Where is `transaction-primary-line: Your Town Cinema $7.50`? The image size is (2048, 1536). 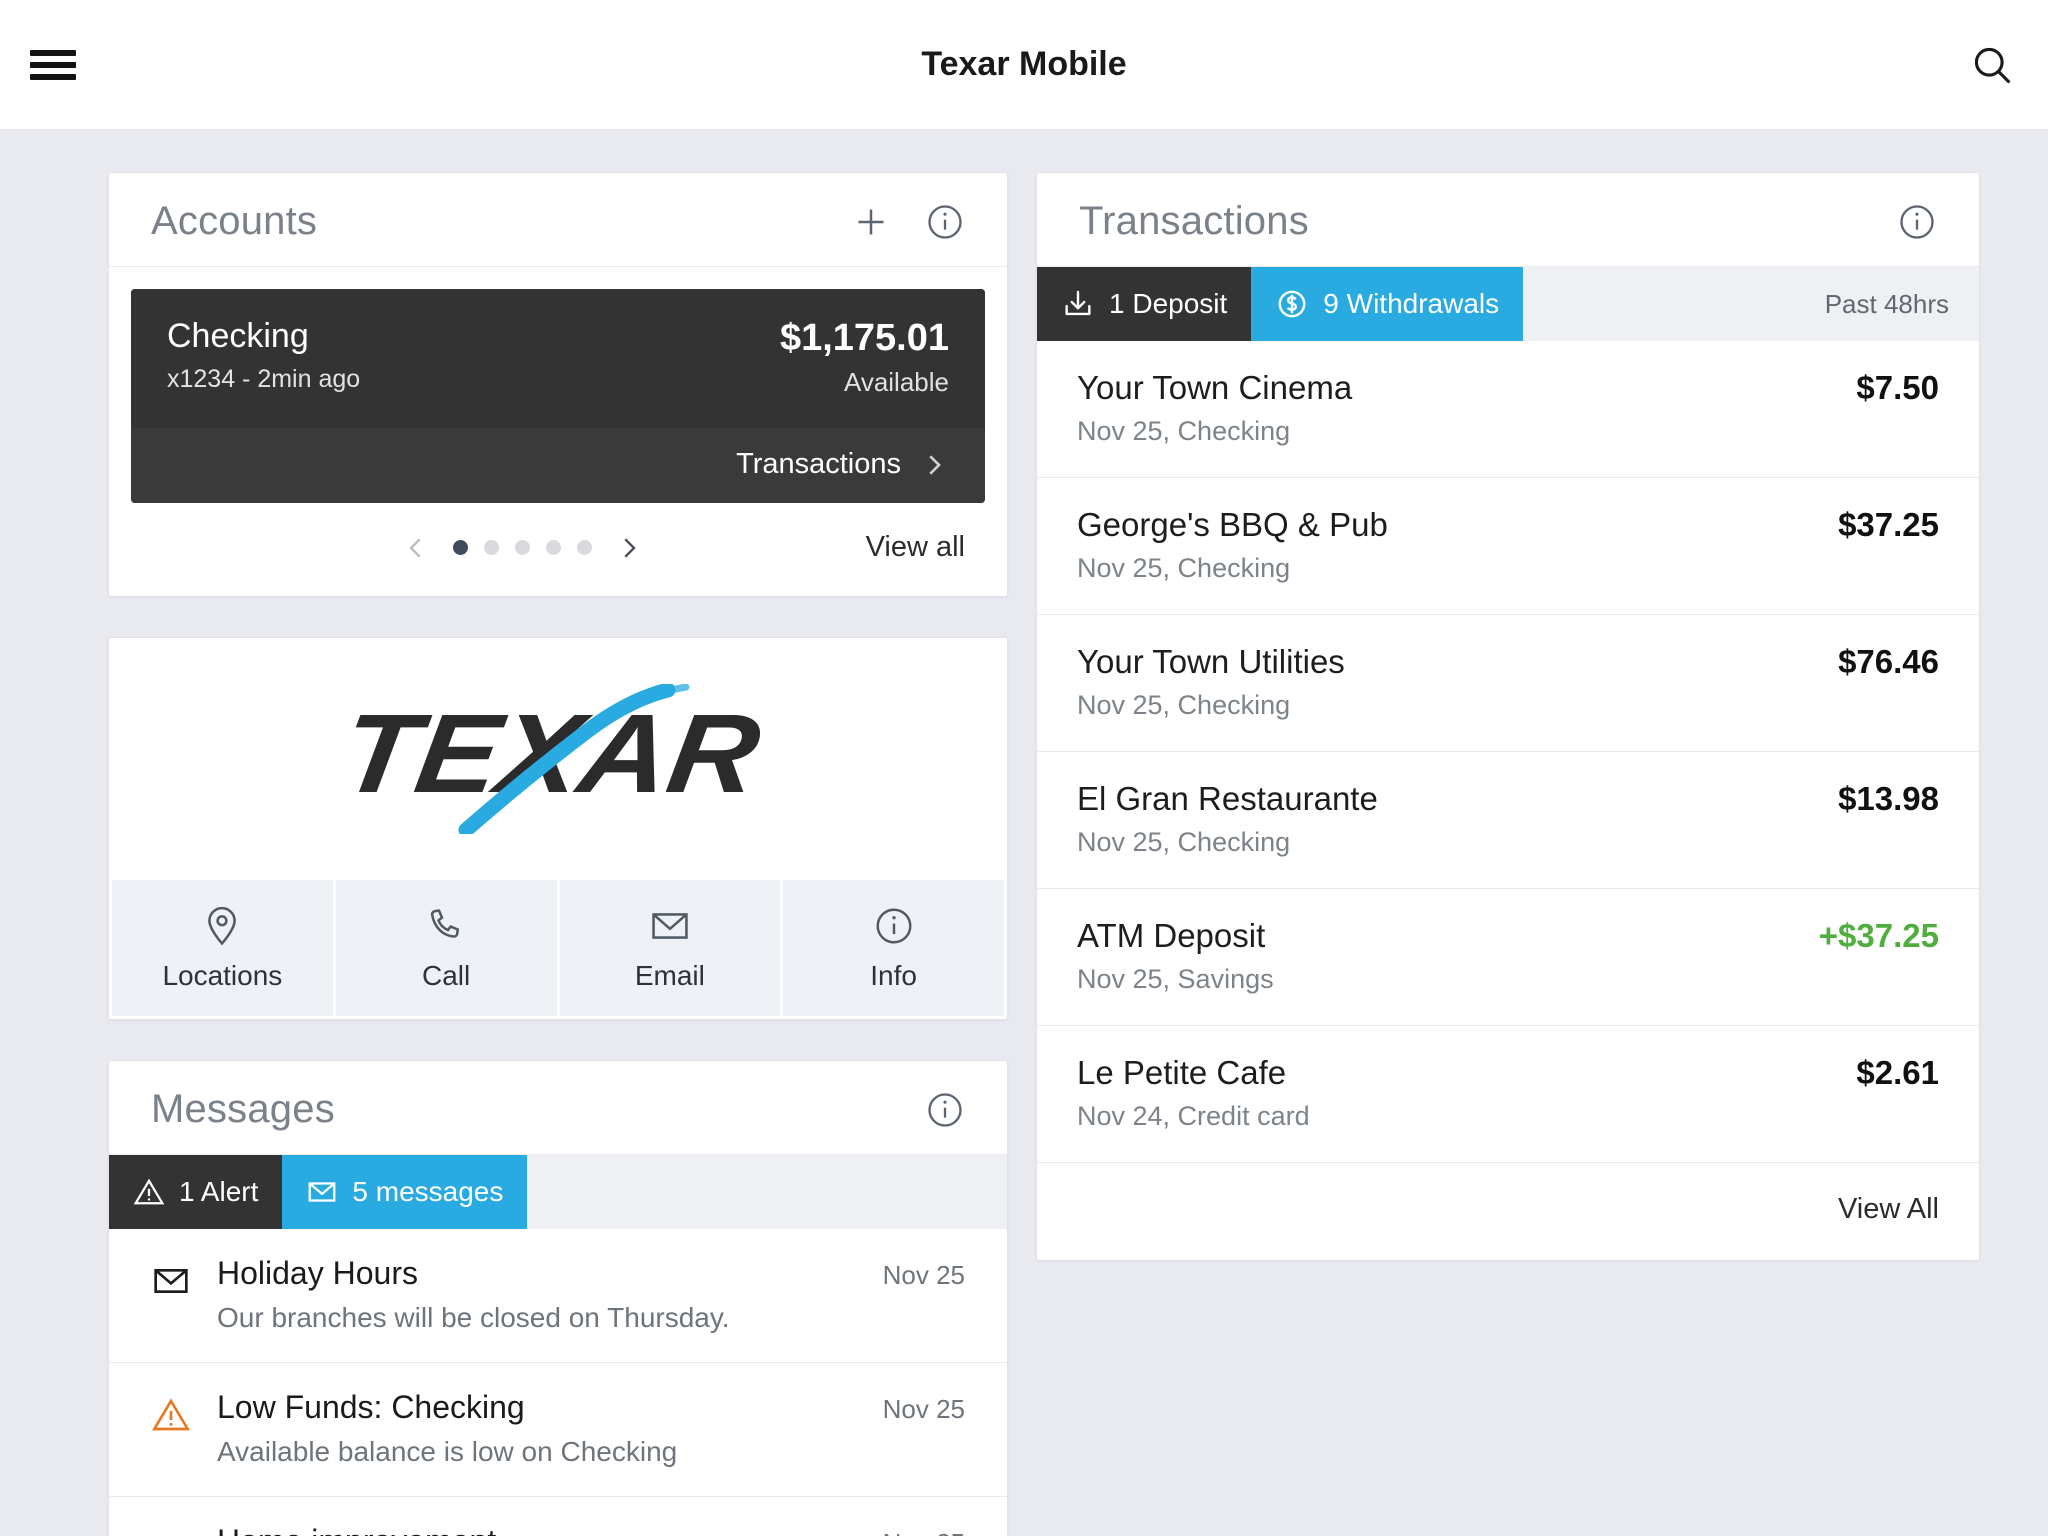 transaction-primary-line: Your Town Cinema $7.50 is located at coordinates (1508, 388).